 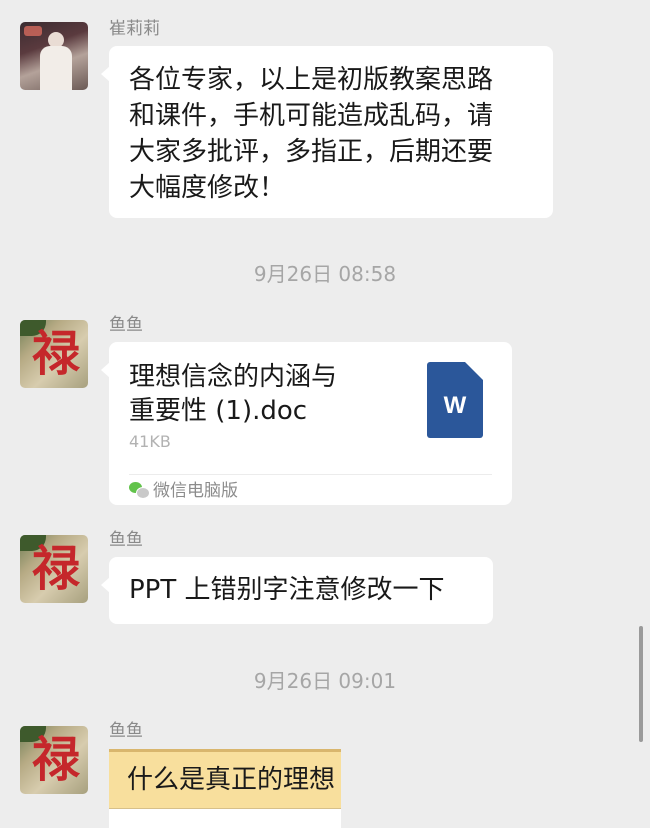 I want to click on message-line: 各位专家，以上是初版教案思路, so click(x=311, y=80).